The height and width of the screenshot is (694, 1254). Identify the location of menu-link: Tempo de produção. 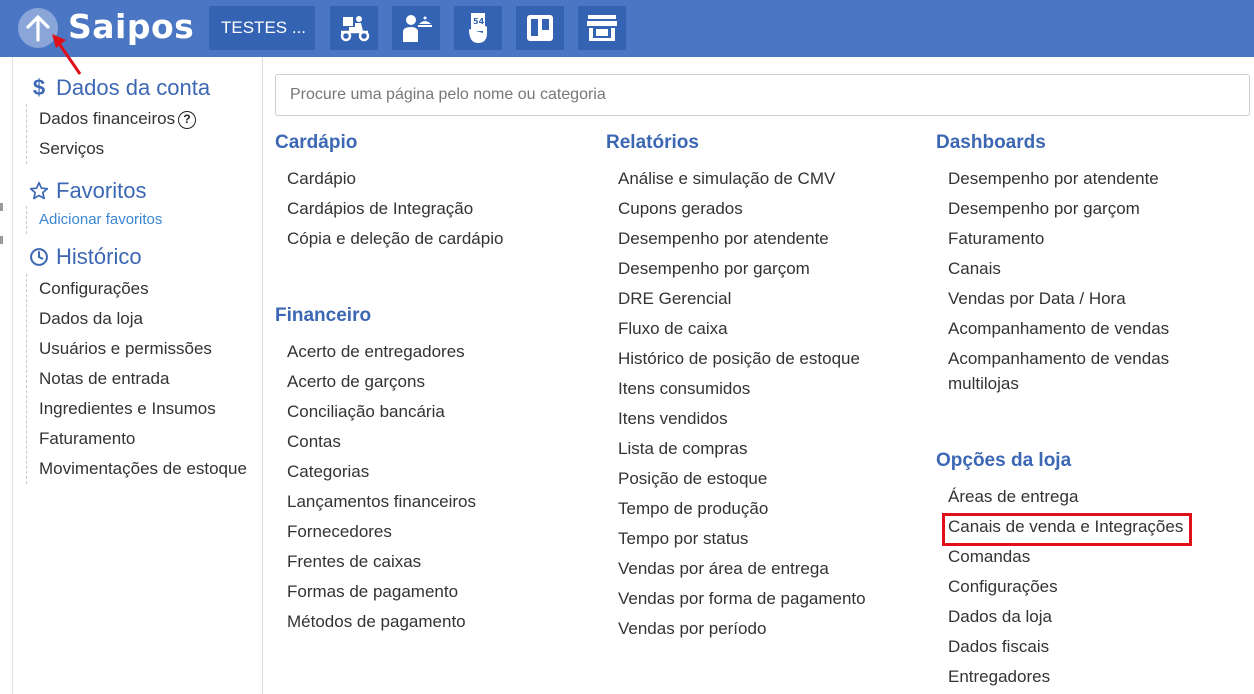
(766, 509).